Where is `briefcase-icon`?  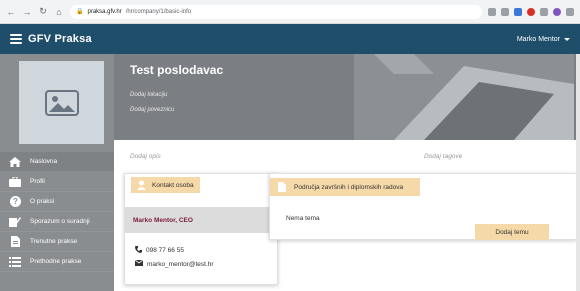
briefcase-icon is located at coordinates (15, 182).